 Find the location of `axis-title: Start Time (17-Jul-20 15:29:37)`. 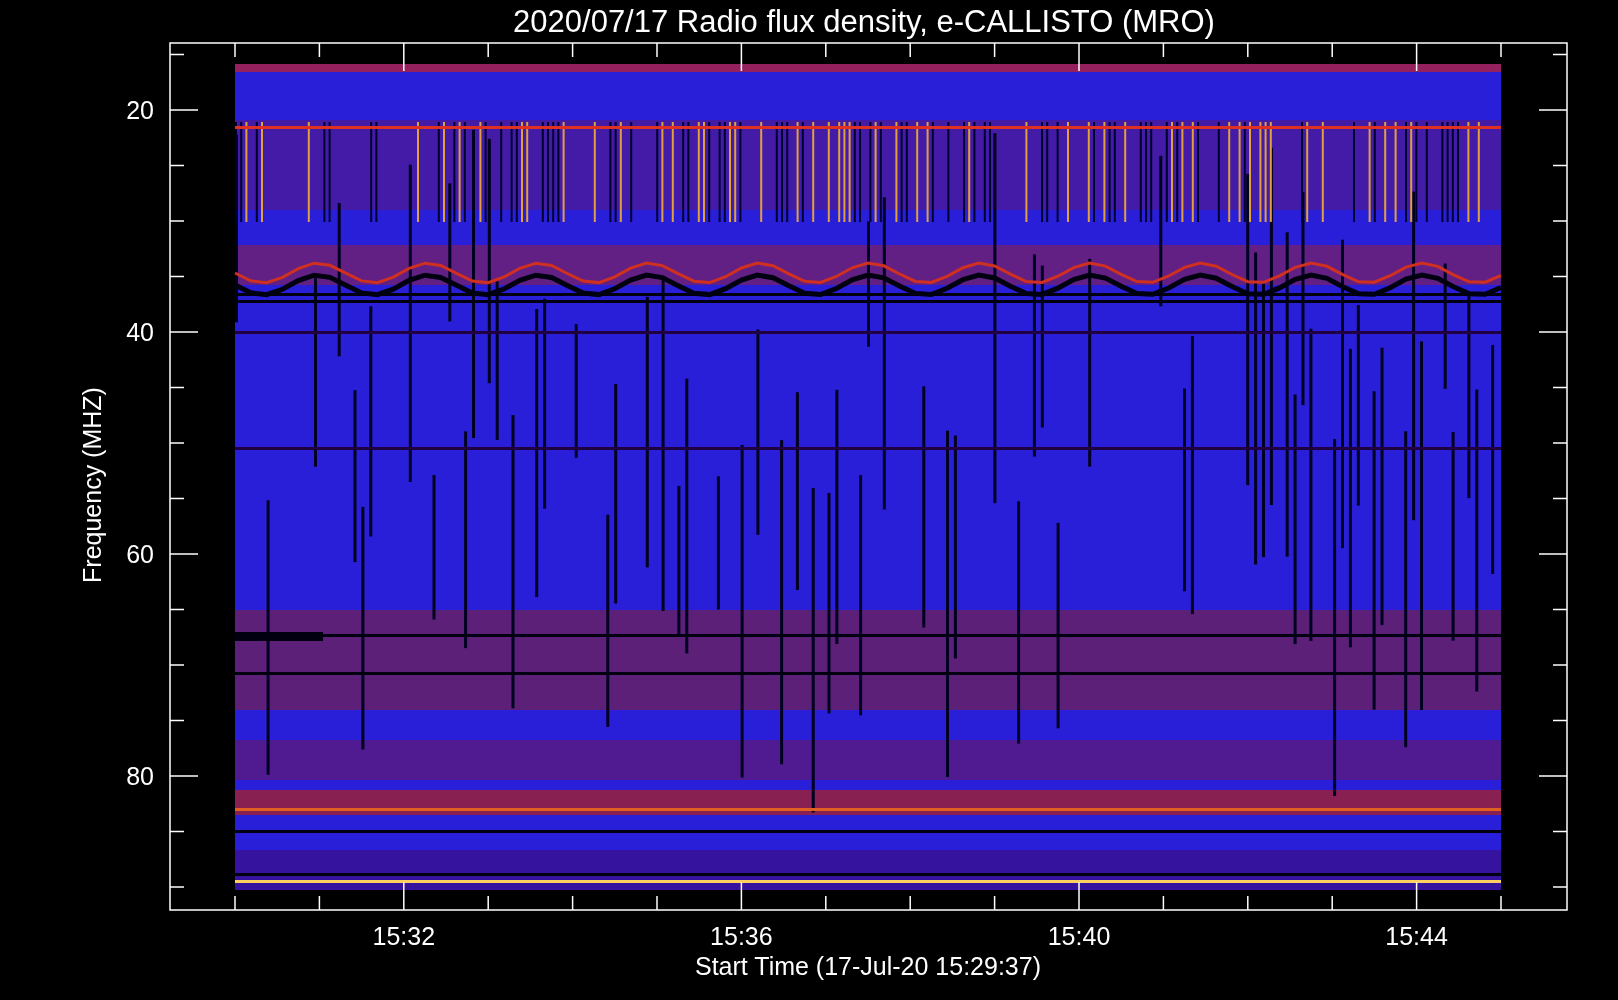

axis-title: Start Time (17-Jul-20 15:29:37) is located at coordinates (868, 966).